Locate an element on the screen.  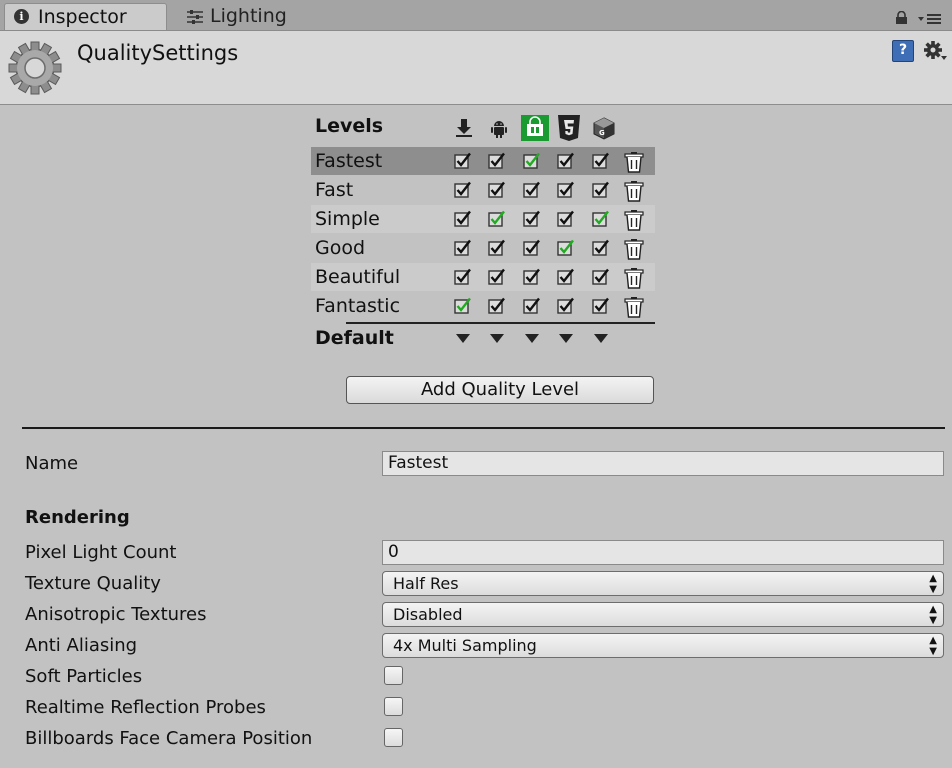
anisotropic-textures-value: Disabled is located at coordinates (428, 614).